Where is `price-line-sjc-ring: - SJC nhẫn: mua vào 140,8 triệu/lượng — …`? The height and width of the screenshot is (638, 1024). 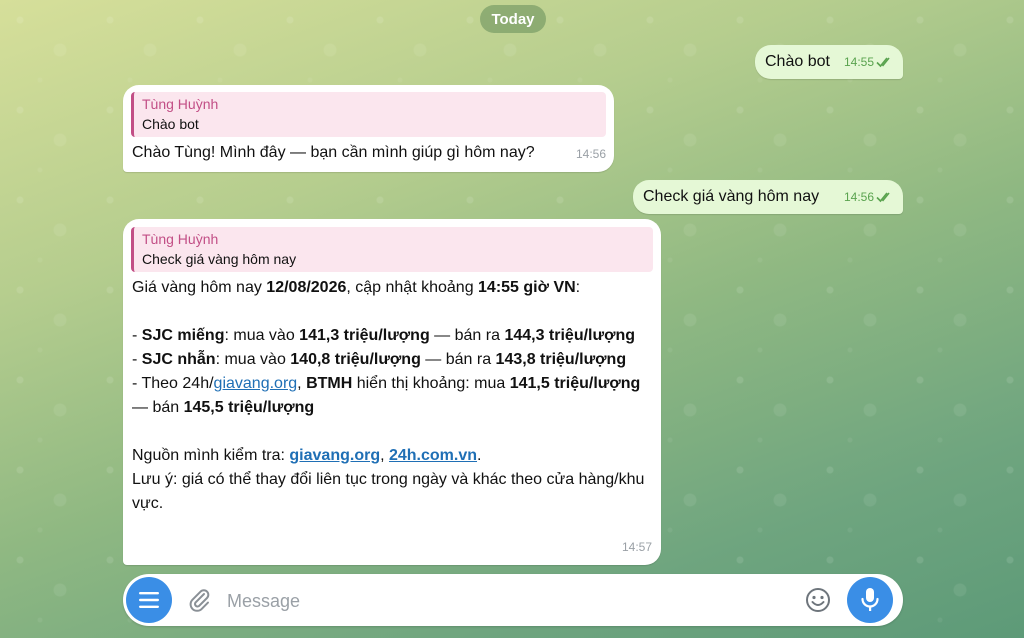 price-line-sjc-ring: - SJC nhẫn: mua vào 140,8 triệu/lượng — … is located at coordinates (379, 359).